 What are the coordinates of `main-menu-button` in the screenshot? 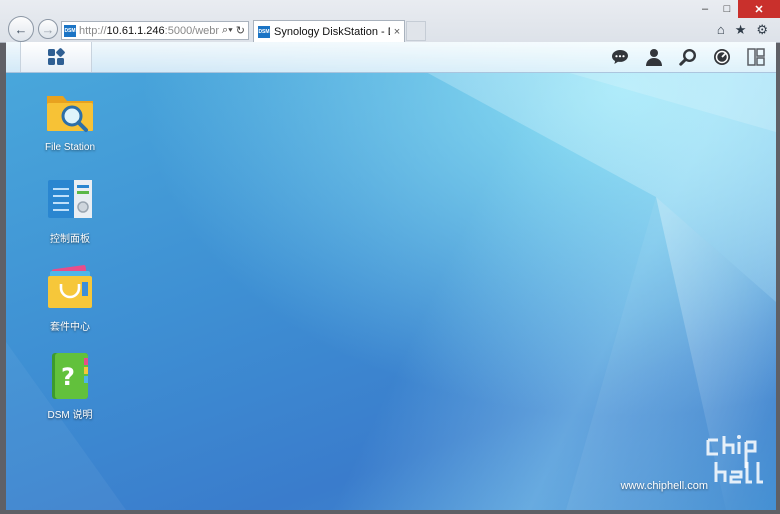 It's located at (56, 57).